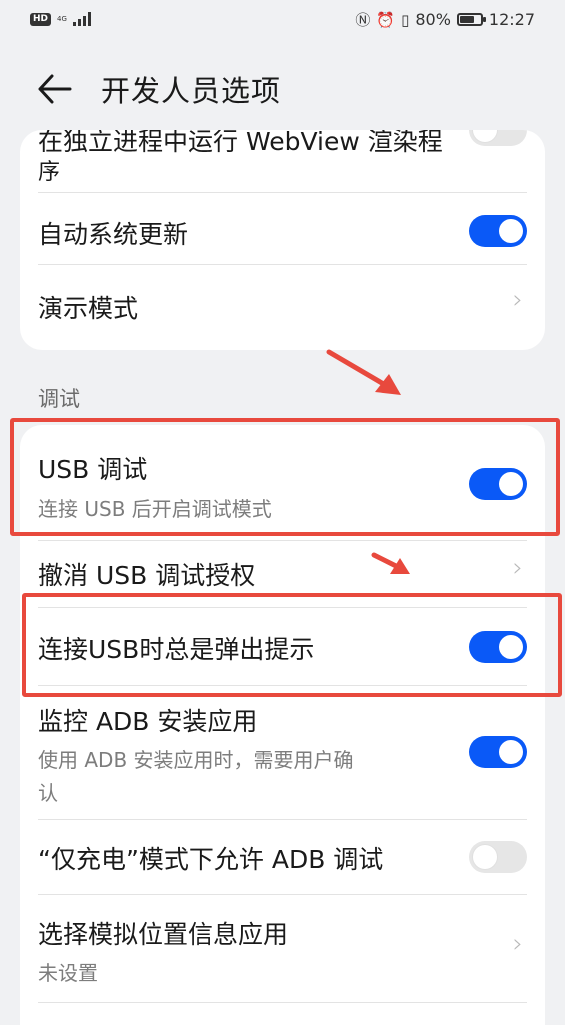 The height and width of the screenshot is (1025, 565). I want to click on list-item-sublabel: 未设置, so click(68, 973).